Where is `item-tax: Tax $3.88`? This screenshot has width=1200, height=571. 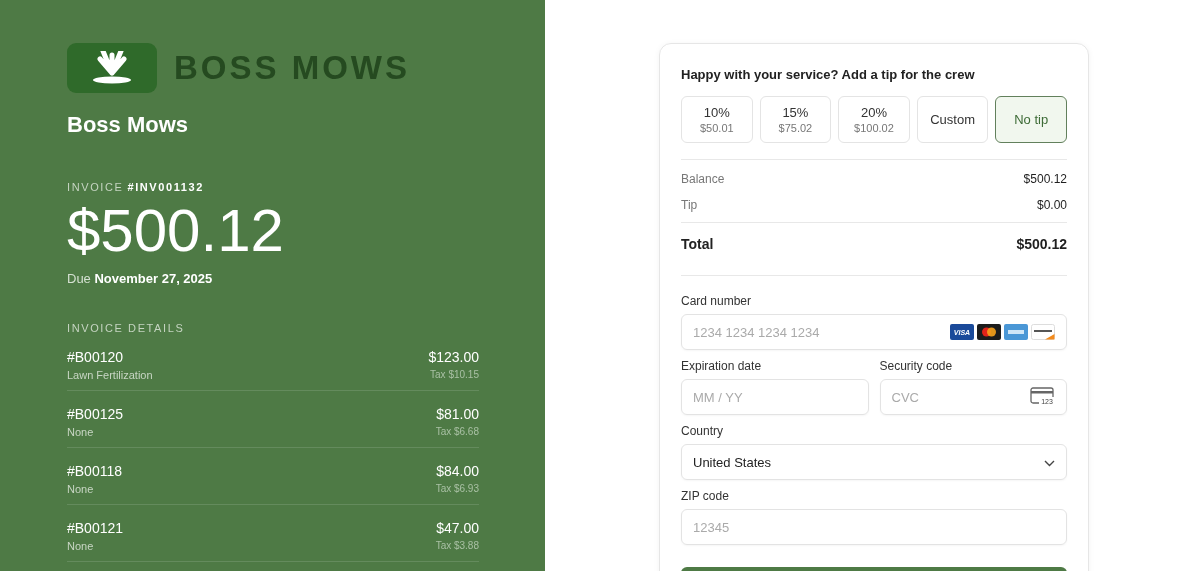 item-tax: Tax $3.88 is located at coordinates (457, 545).